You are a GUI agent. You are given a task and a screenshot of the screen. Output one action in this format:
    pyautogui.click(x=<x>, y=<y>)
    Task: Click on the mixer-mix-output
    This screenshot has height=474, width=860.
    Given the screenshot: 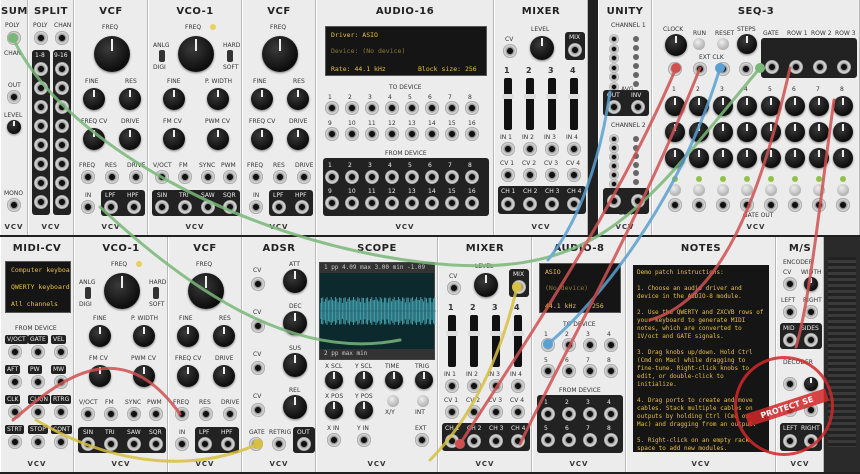 What is the action you would take?
    pyautogui.click(x=519, y=287)
    